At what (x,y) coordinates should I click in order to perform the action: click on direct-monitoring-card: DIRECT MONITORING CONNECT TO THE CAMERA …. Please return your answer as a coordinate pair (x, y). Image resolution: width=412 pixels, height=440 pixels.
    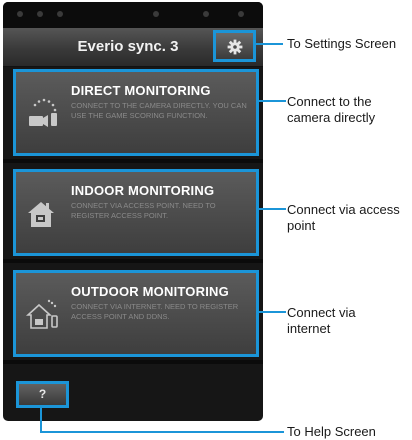
    Looking at the image, I should click on (136, 112).